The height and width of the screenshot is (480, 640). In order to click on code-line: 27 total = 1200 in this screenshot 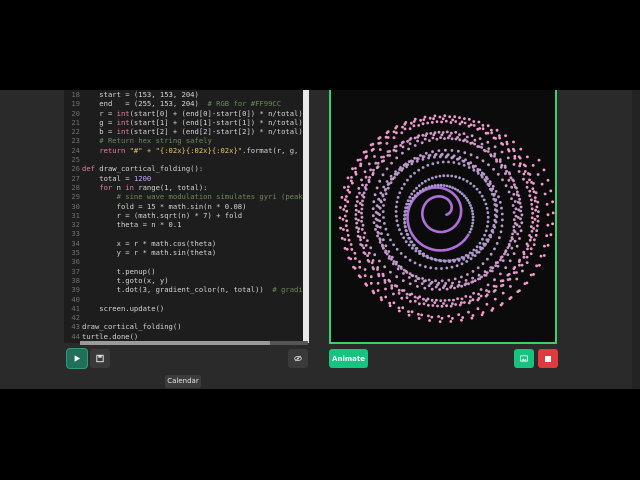, I will do `click(186, 178)`.